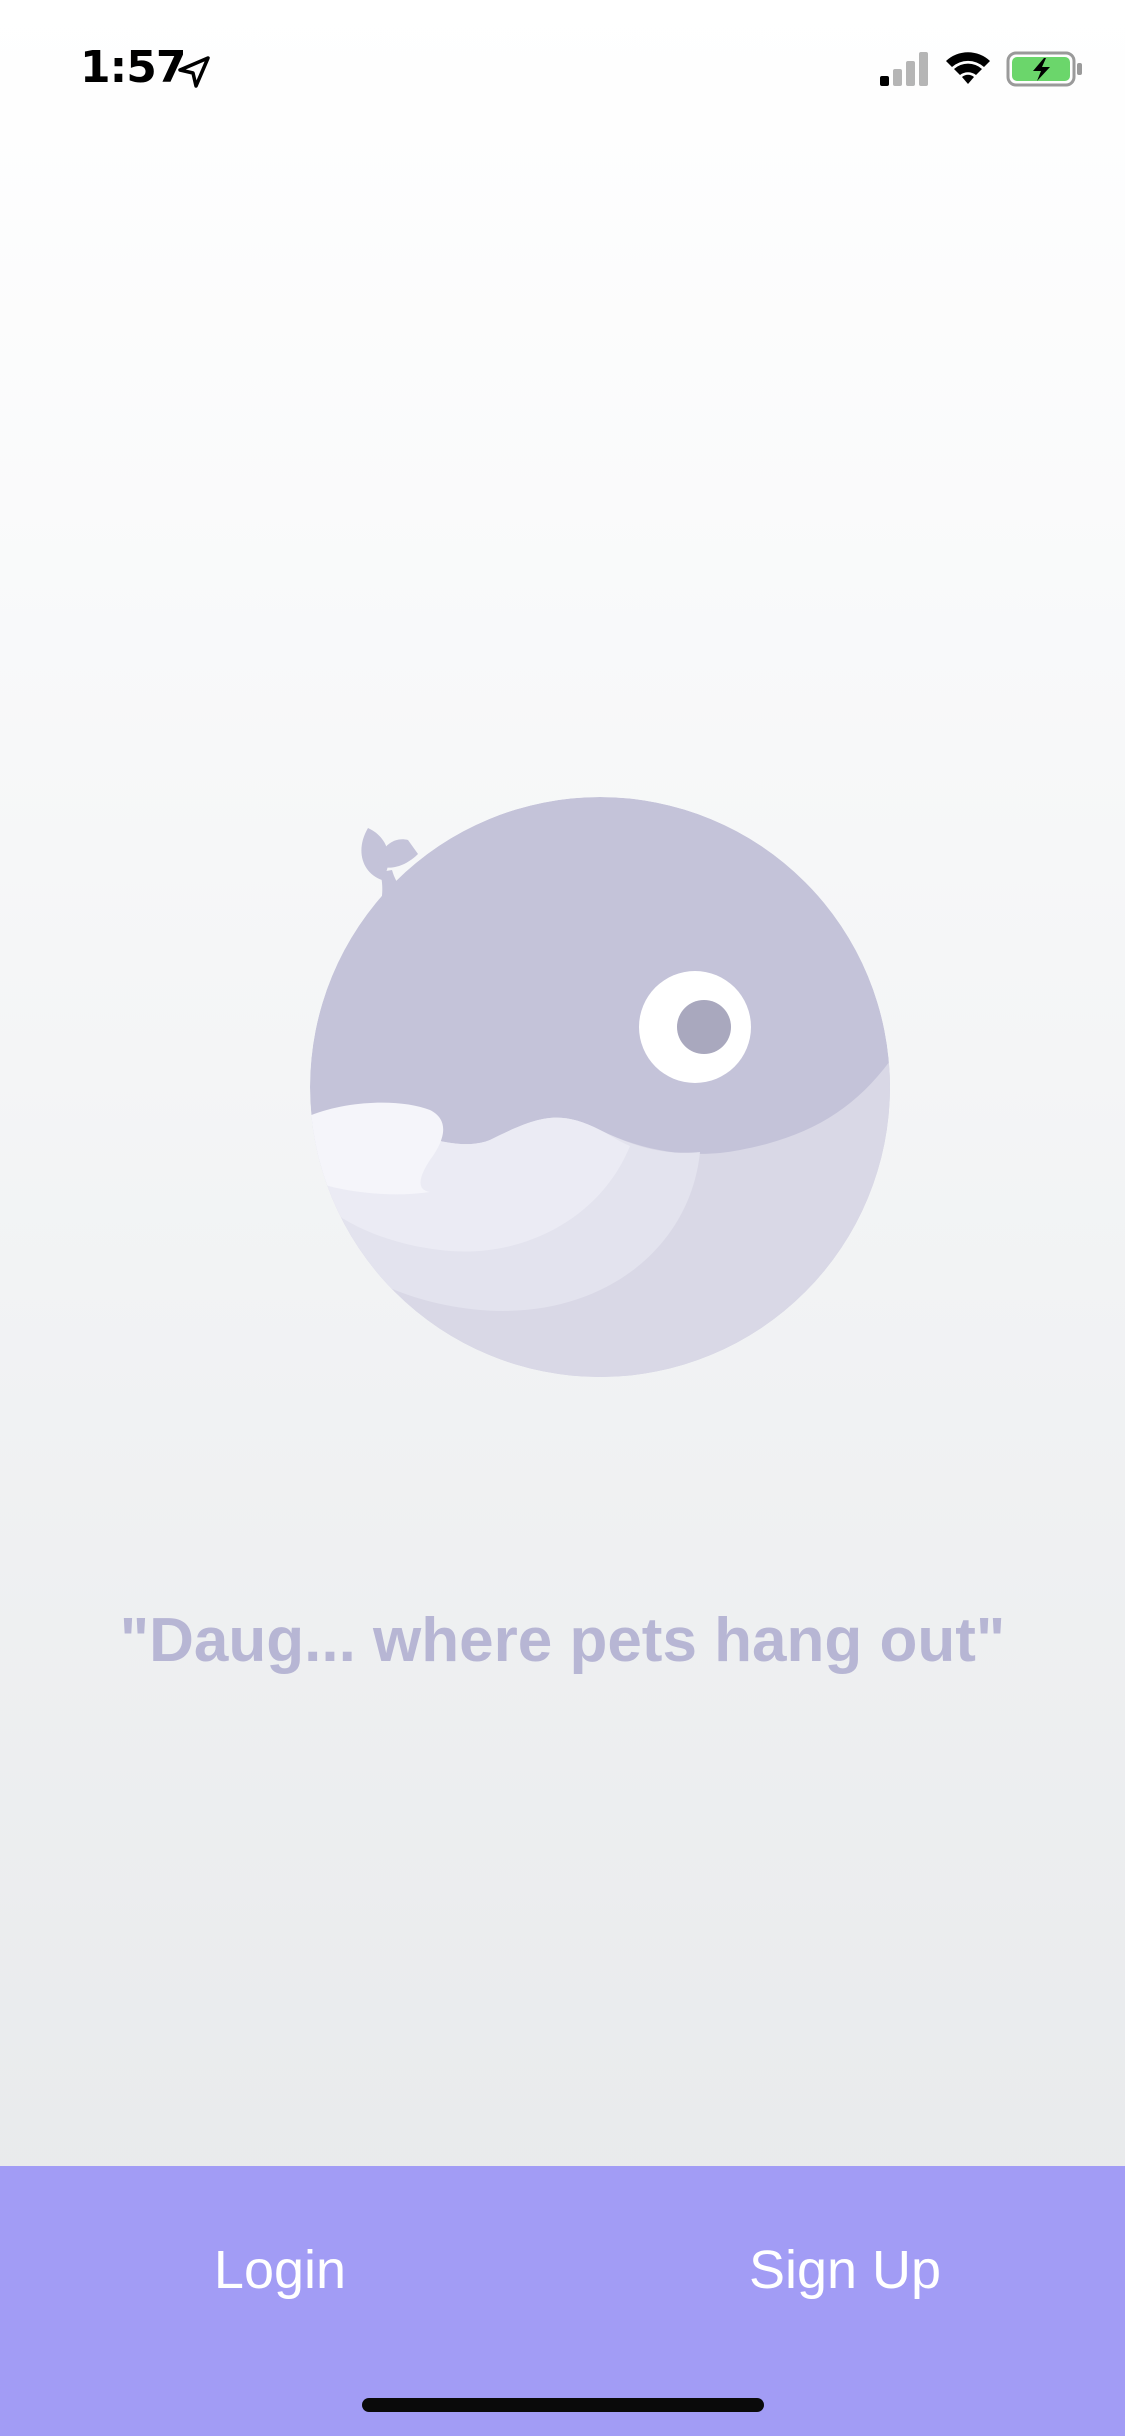 Image resolution: width=1125 pixels, height=2436 pixels. Describe the element at coordinates (1044, 69) in the screenshot. I see `battery-charging-icon` at that location.